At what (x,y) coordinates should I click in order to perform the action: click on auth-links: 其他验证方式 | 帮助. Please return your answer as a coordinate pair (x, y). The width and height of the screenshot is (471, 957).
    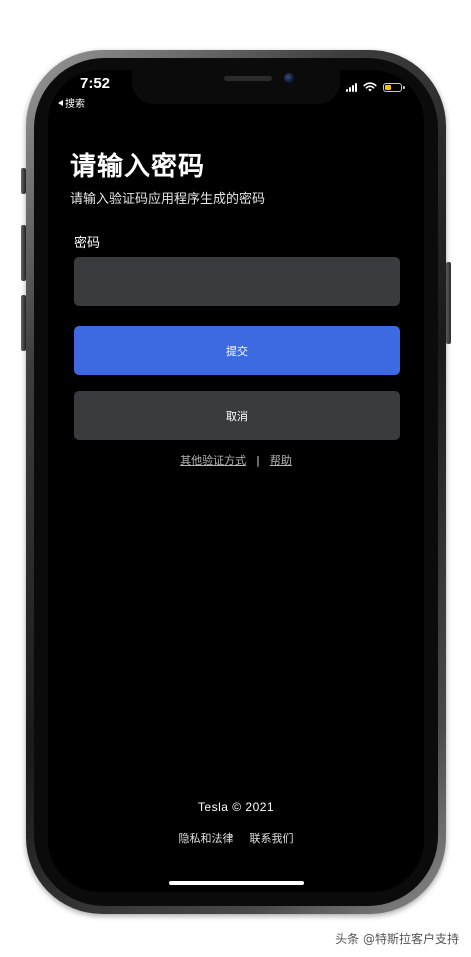
    Looking at the image, I should click on (236, 460).